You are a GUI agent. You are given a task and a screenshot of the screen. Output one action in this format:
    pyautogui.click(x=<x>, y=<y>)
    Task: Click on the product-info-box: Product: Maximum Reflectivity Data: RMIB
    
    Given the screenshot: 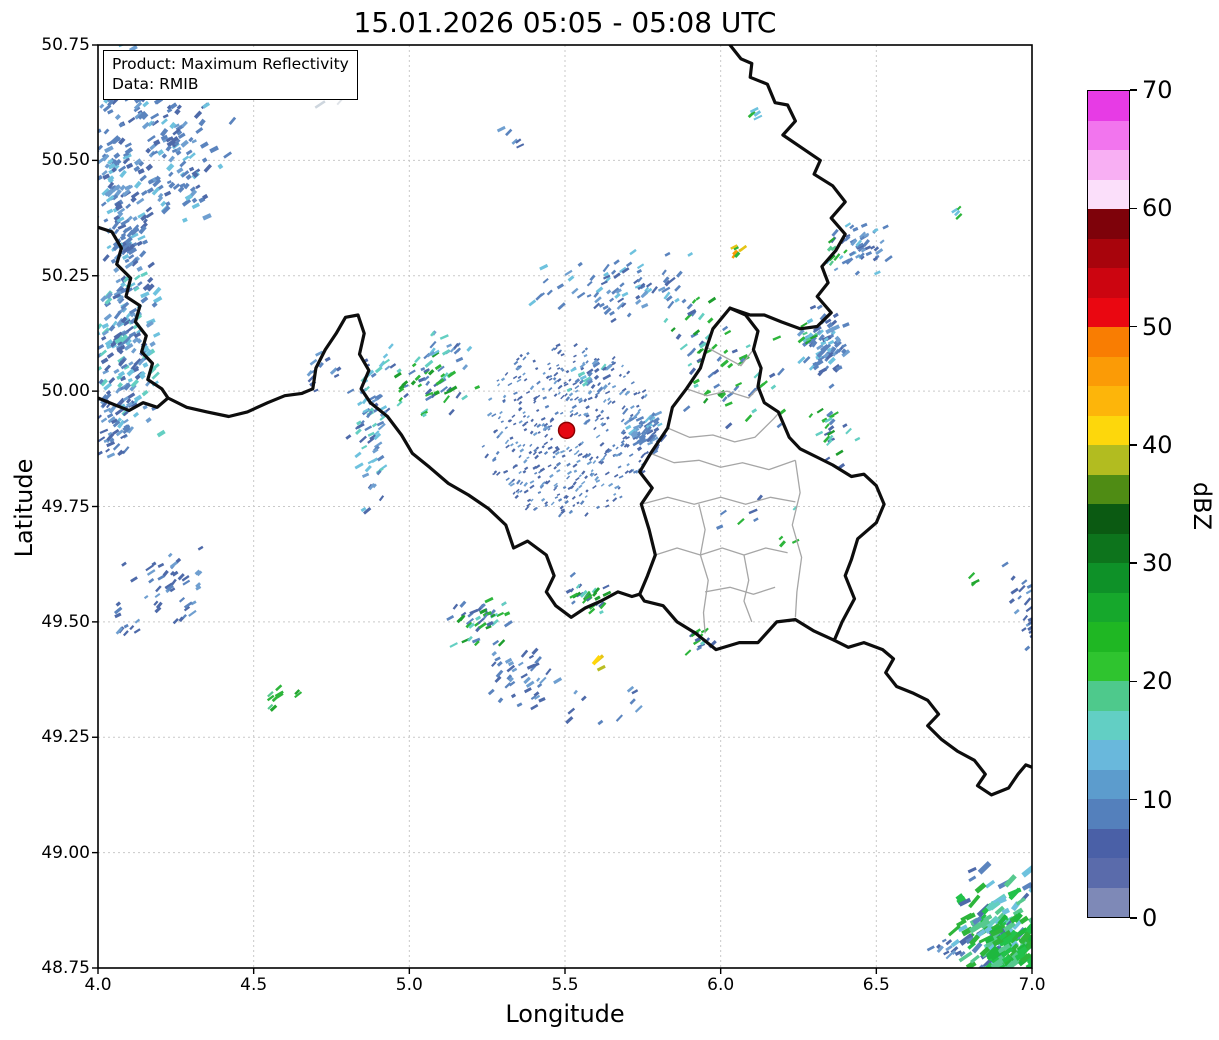 What is the action you would take?
    pyautogui.click(x=230, y=75)
    